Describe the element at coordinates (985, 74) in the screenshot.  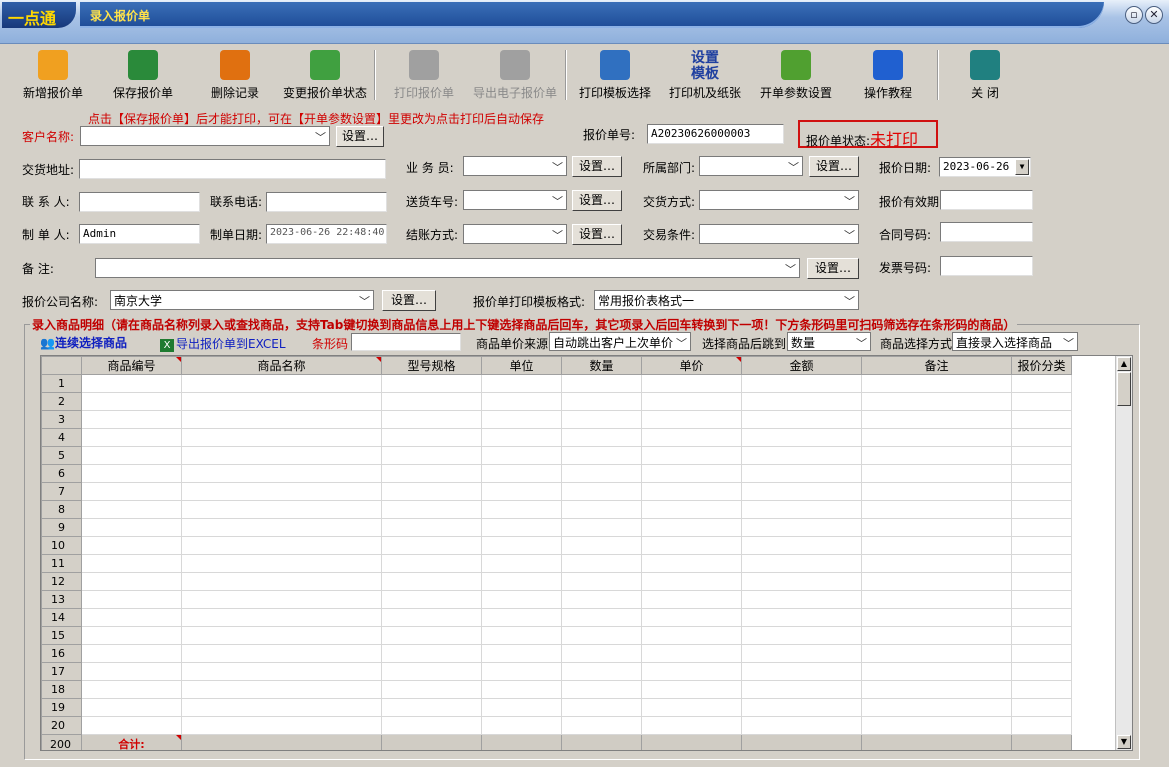
I see `toolbar-button-10: 关 闭` at that location.